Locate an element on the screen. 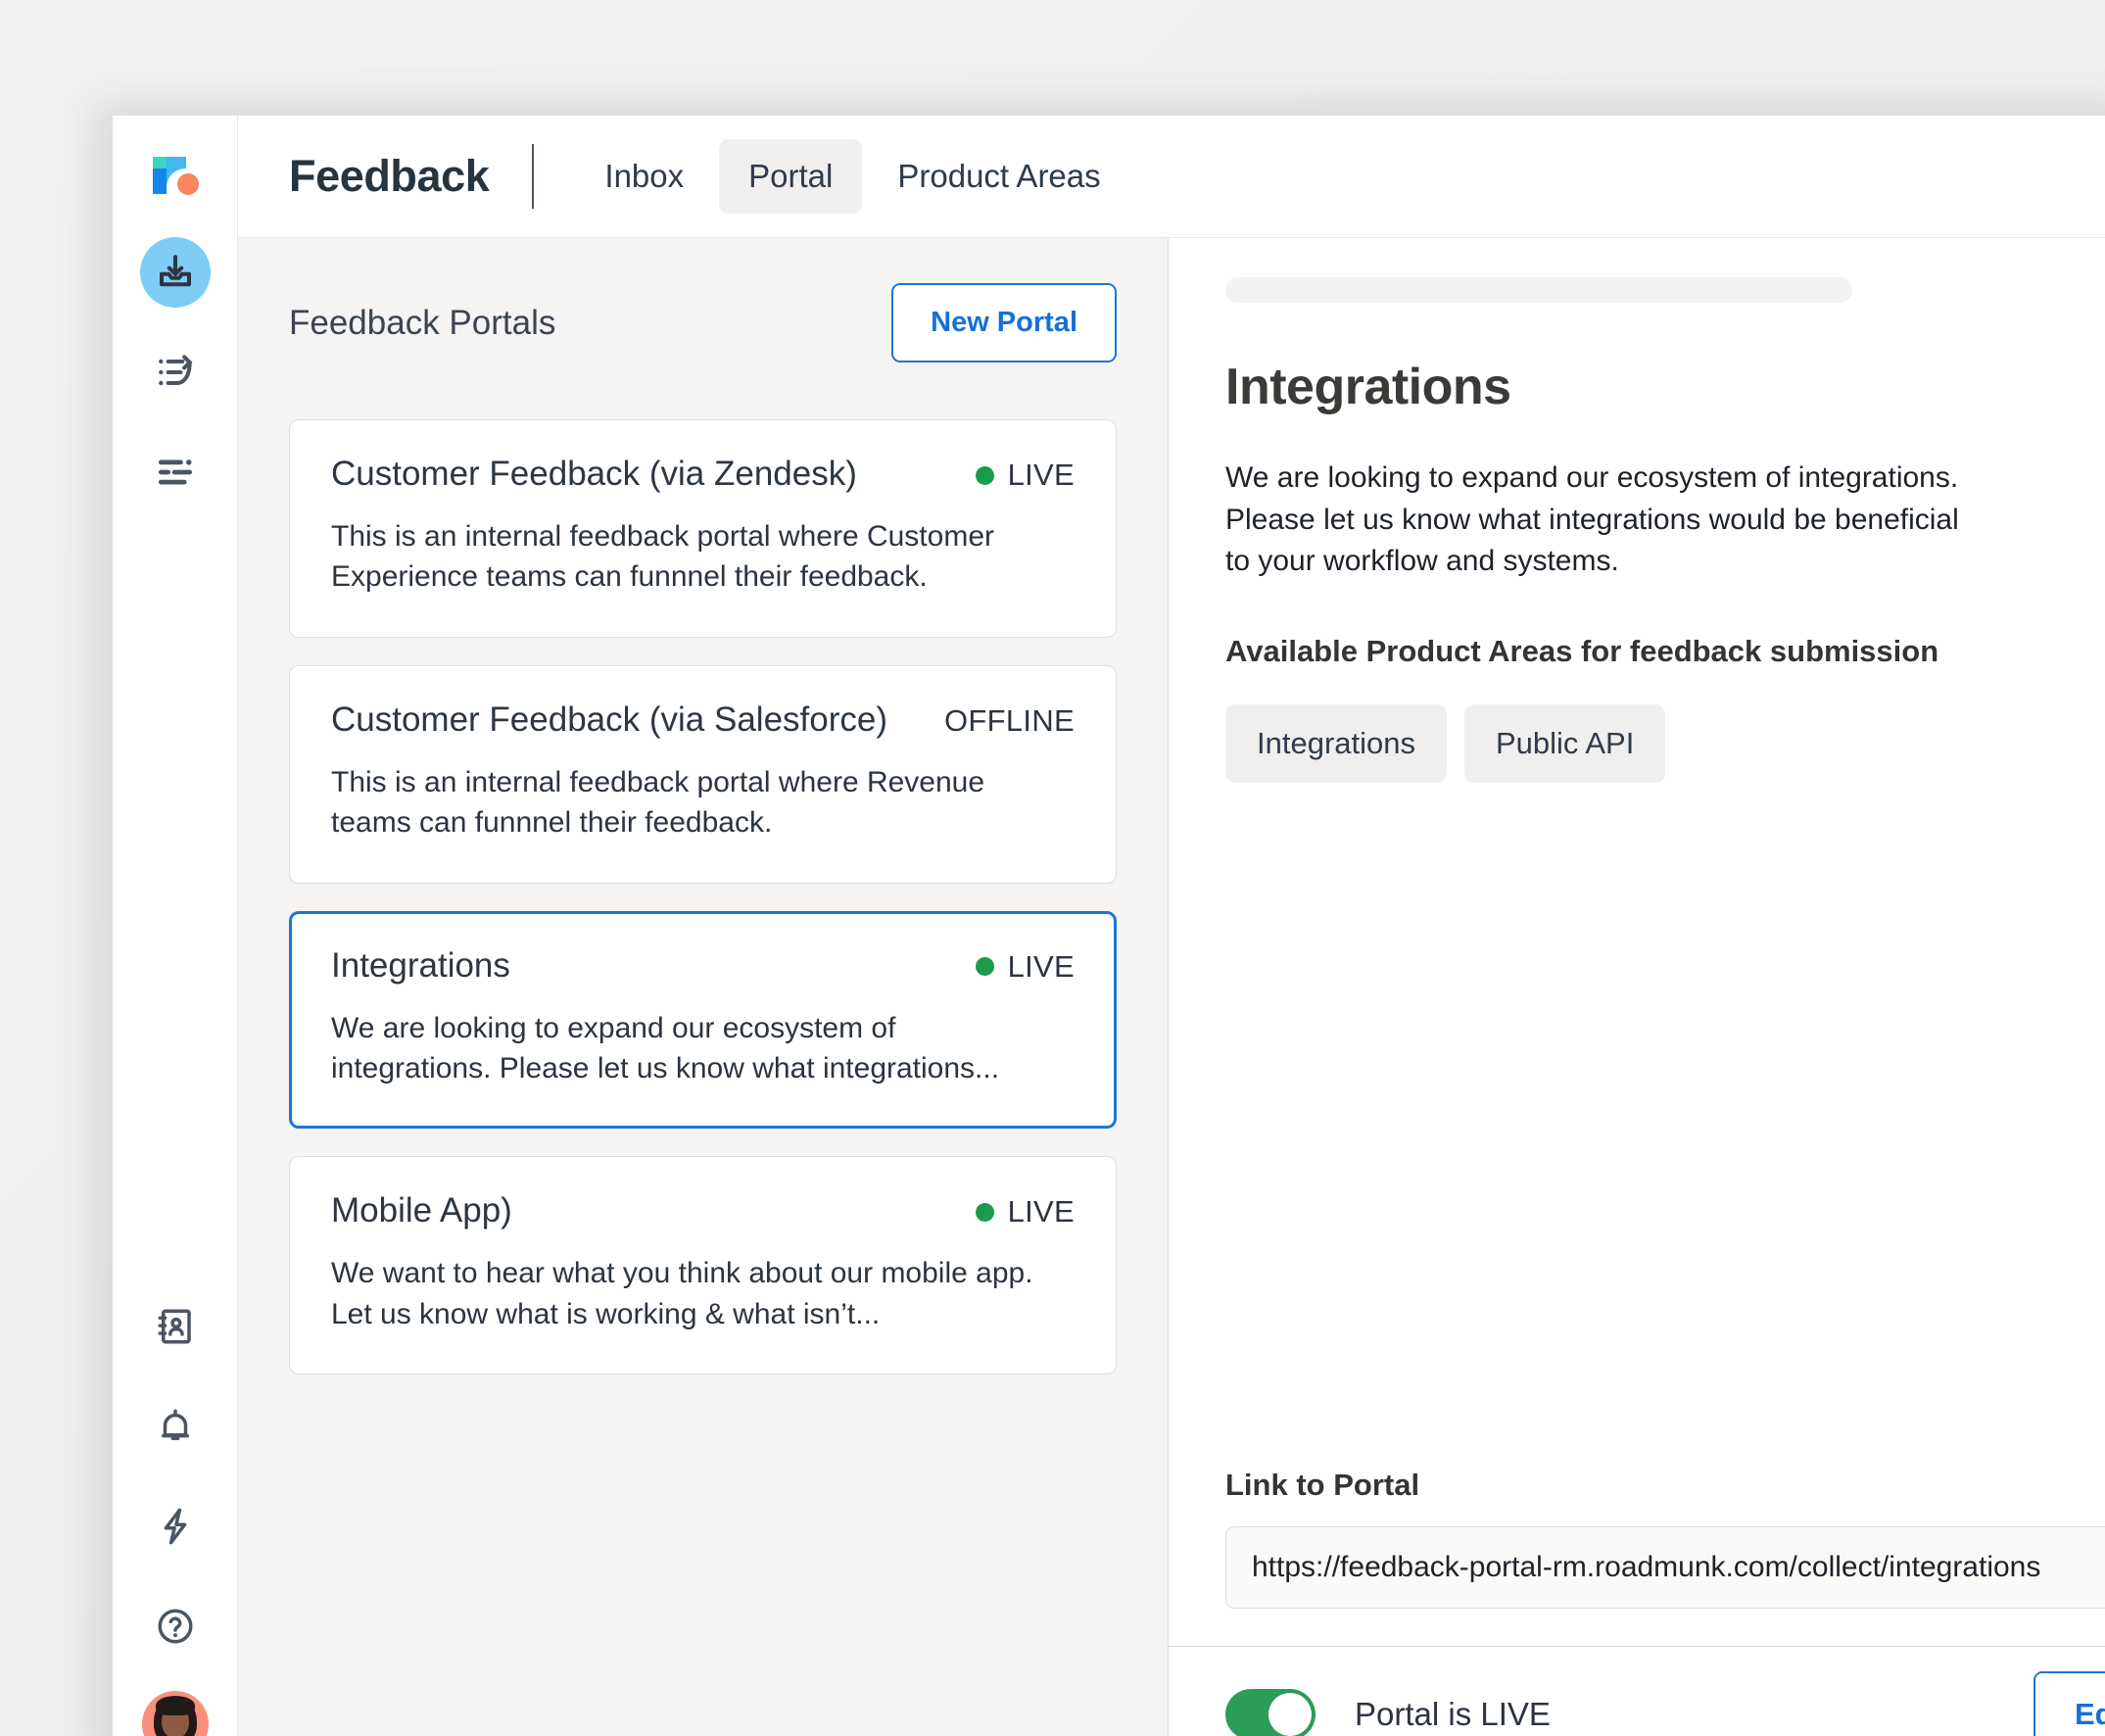 The width and height of the screenshot is (2105, 1736). sidebar-item-views is located at coordinates (175, 472).